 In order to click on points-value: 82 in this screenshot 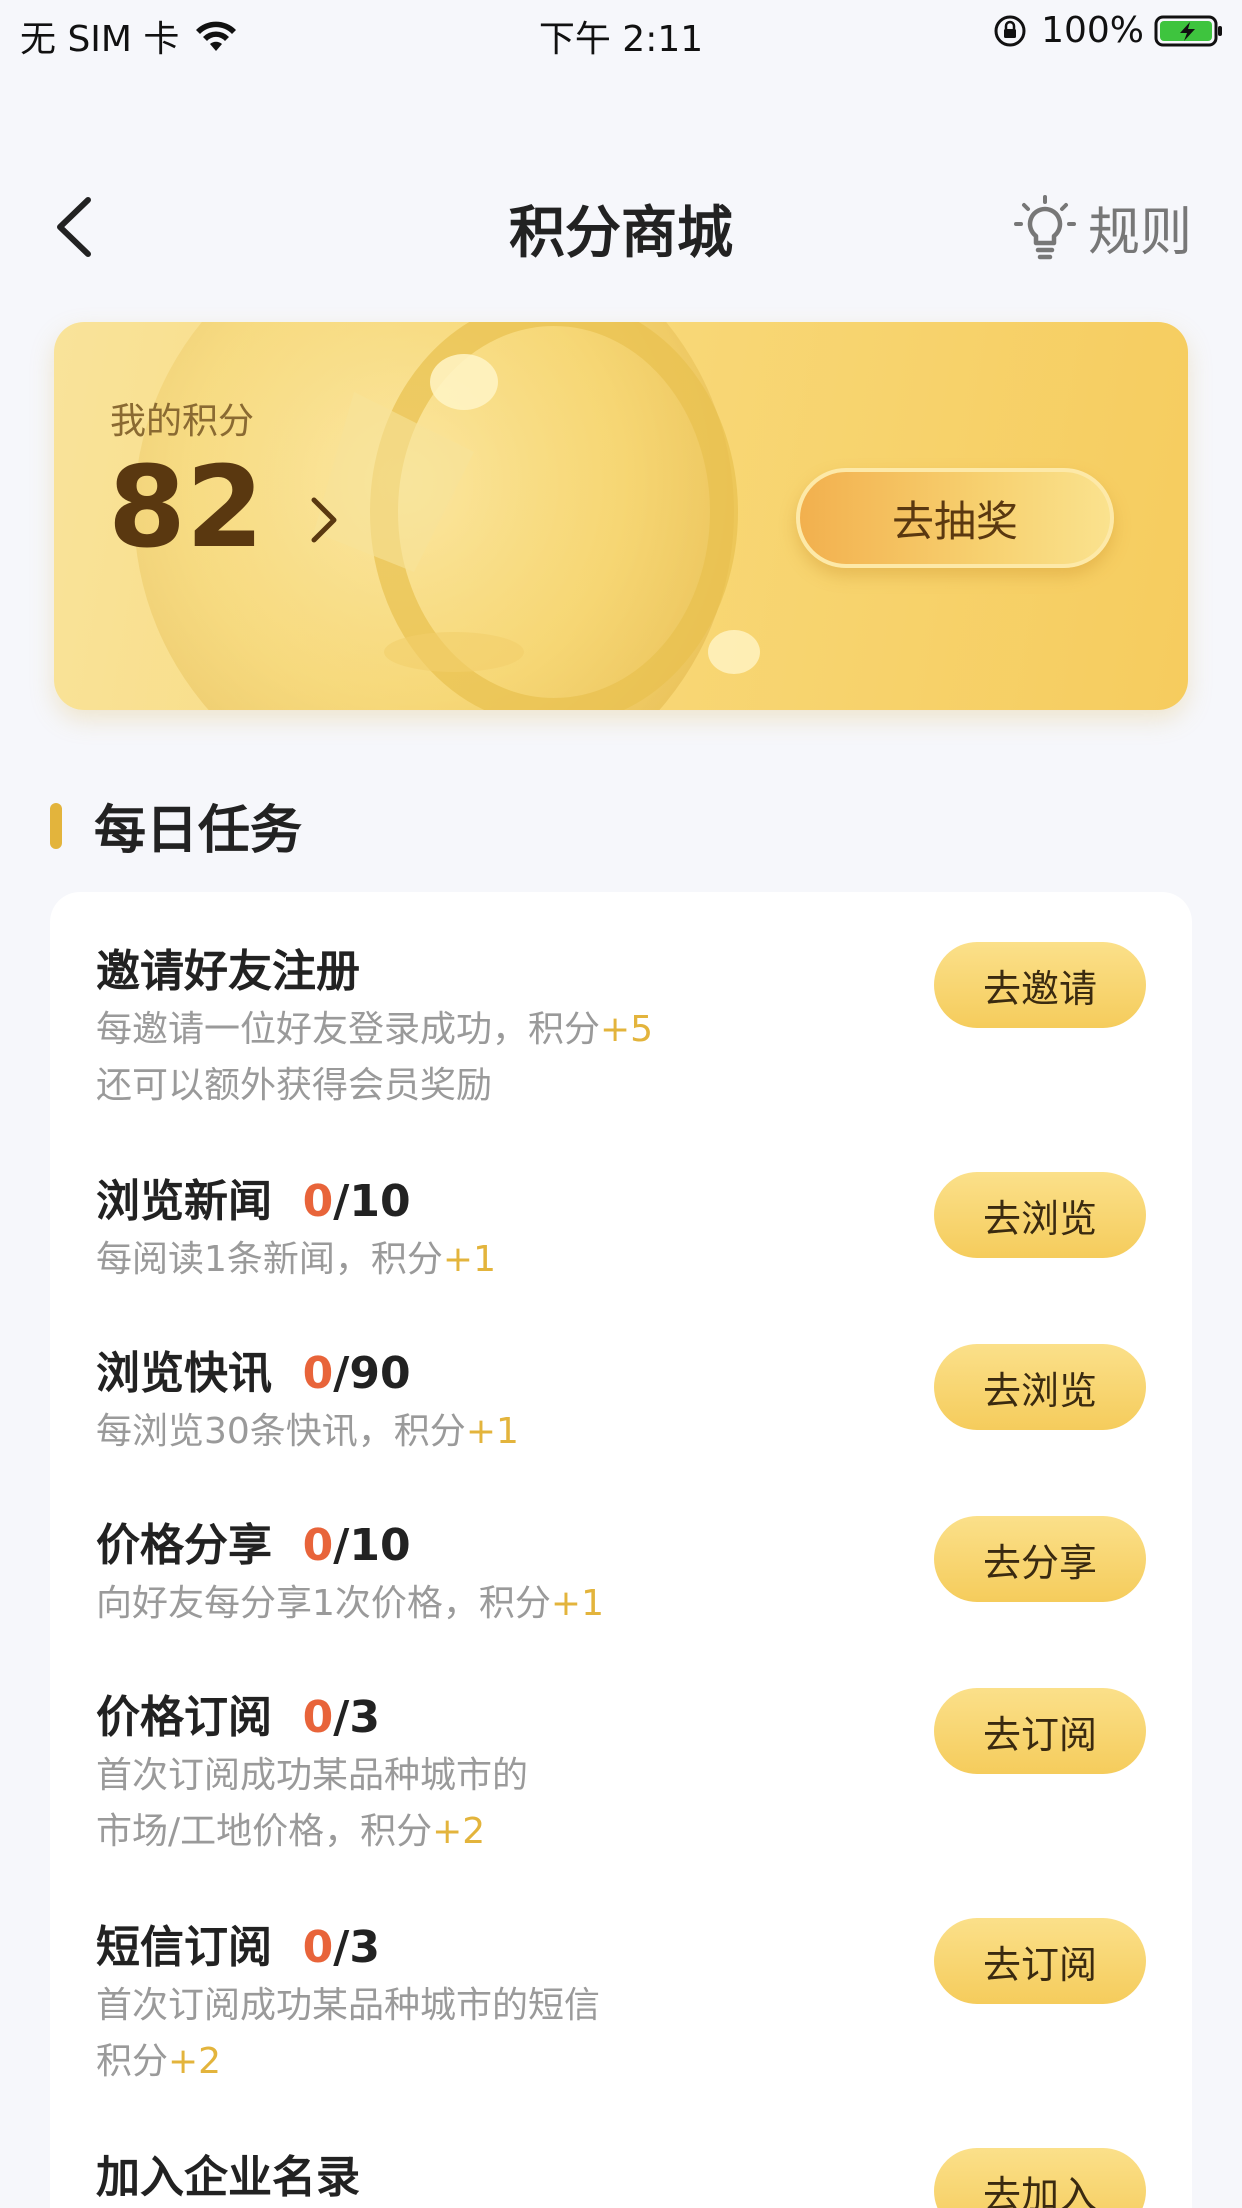, I will do `click(186, 508)`.